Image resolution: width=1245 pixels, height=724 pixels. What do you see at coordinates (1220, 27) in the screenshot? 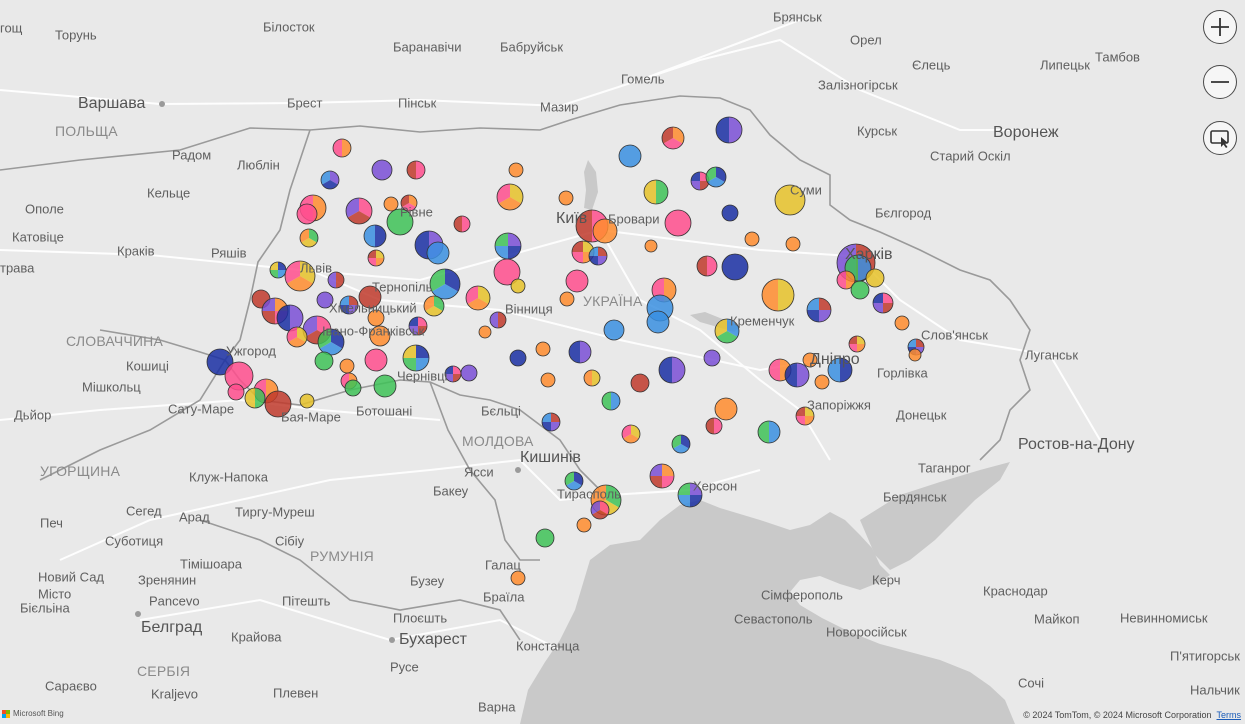
I see `zoom-in-button` at bounding box center [1220, 27].